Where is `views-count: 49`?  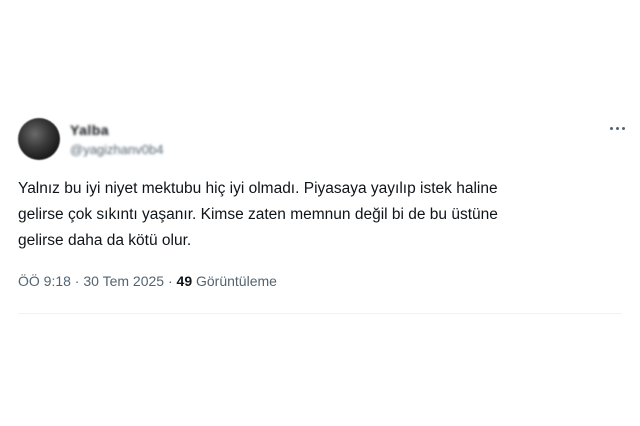
views-count: 49 is located at coordinates (184, 281).